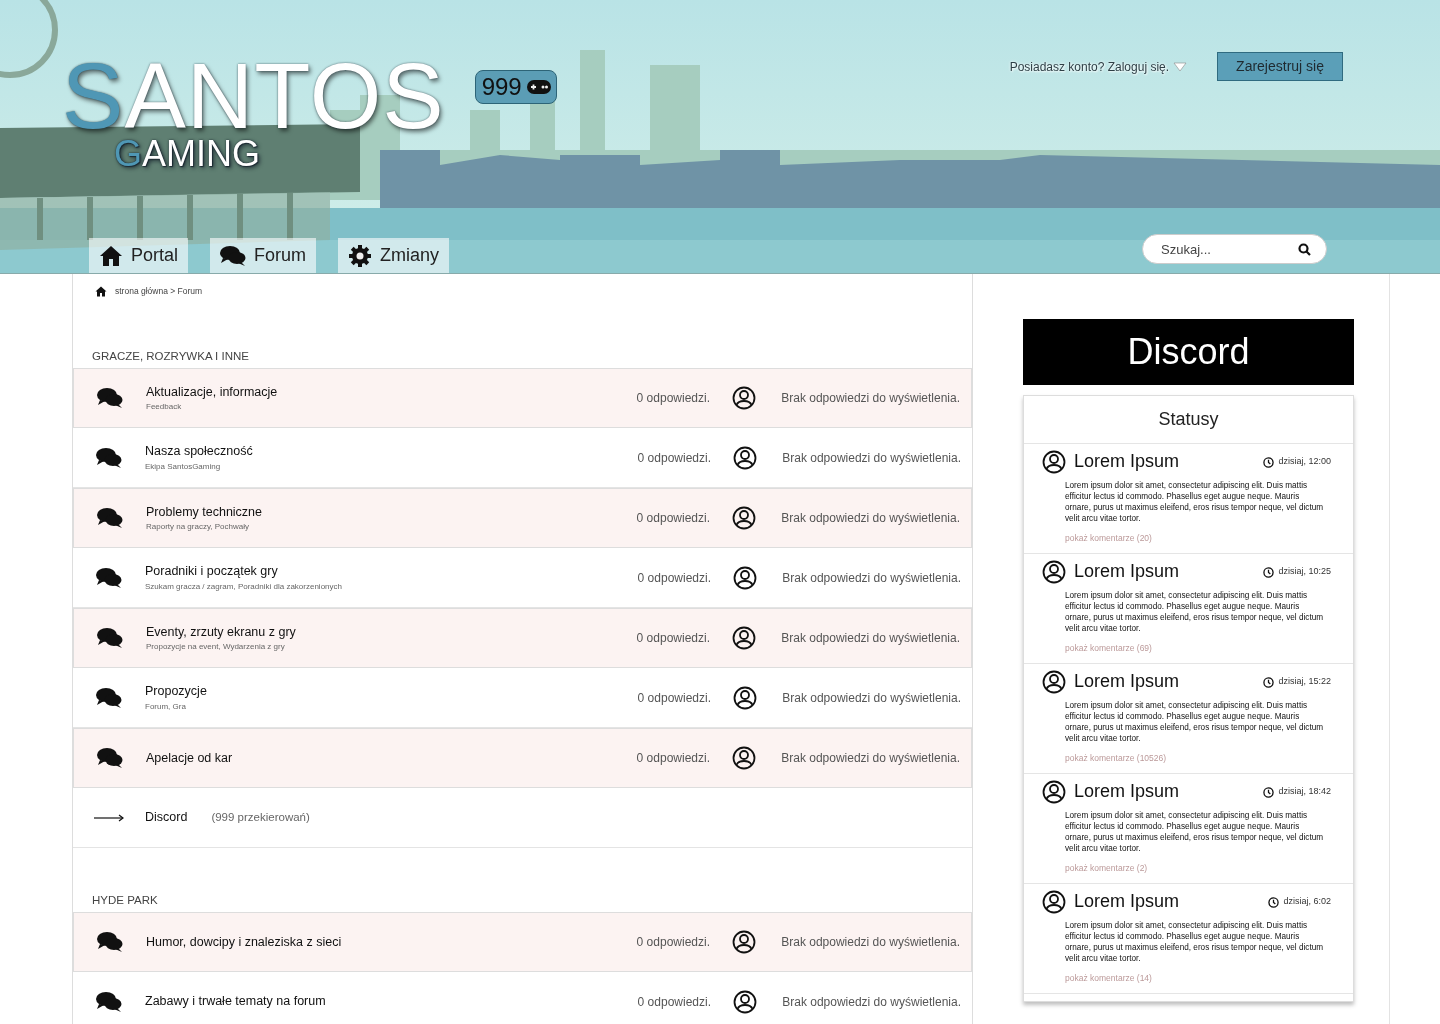 This screenshot has width=1440, height=1024. What do you see at coordinates (159, 291) in the screenshot?
I see `breadcrumb: strona główna > Forum` at bounding box center [159, 291].